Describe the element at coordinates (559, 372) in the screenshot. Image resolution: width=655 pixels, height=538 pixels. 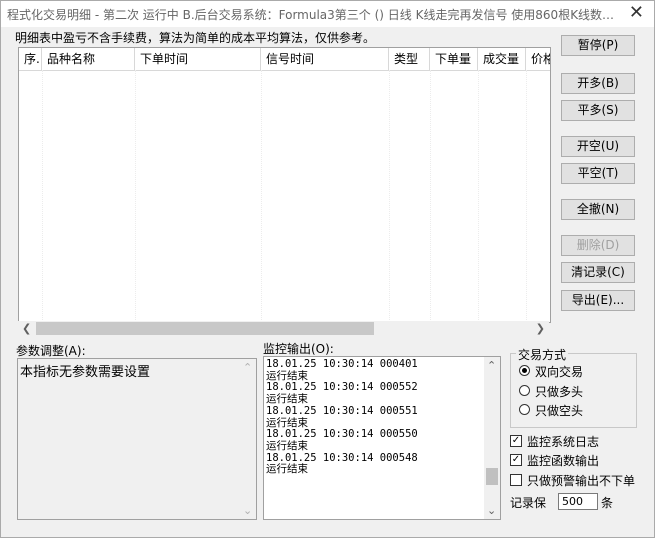
I see `radio-label: 双向交易` at that location.